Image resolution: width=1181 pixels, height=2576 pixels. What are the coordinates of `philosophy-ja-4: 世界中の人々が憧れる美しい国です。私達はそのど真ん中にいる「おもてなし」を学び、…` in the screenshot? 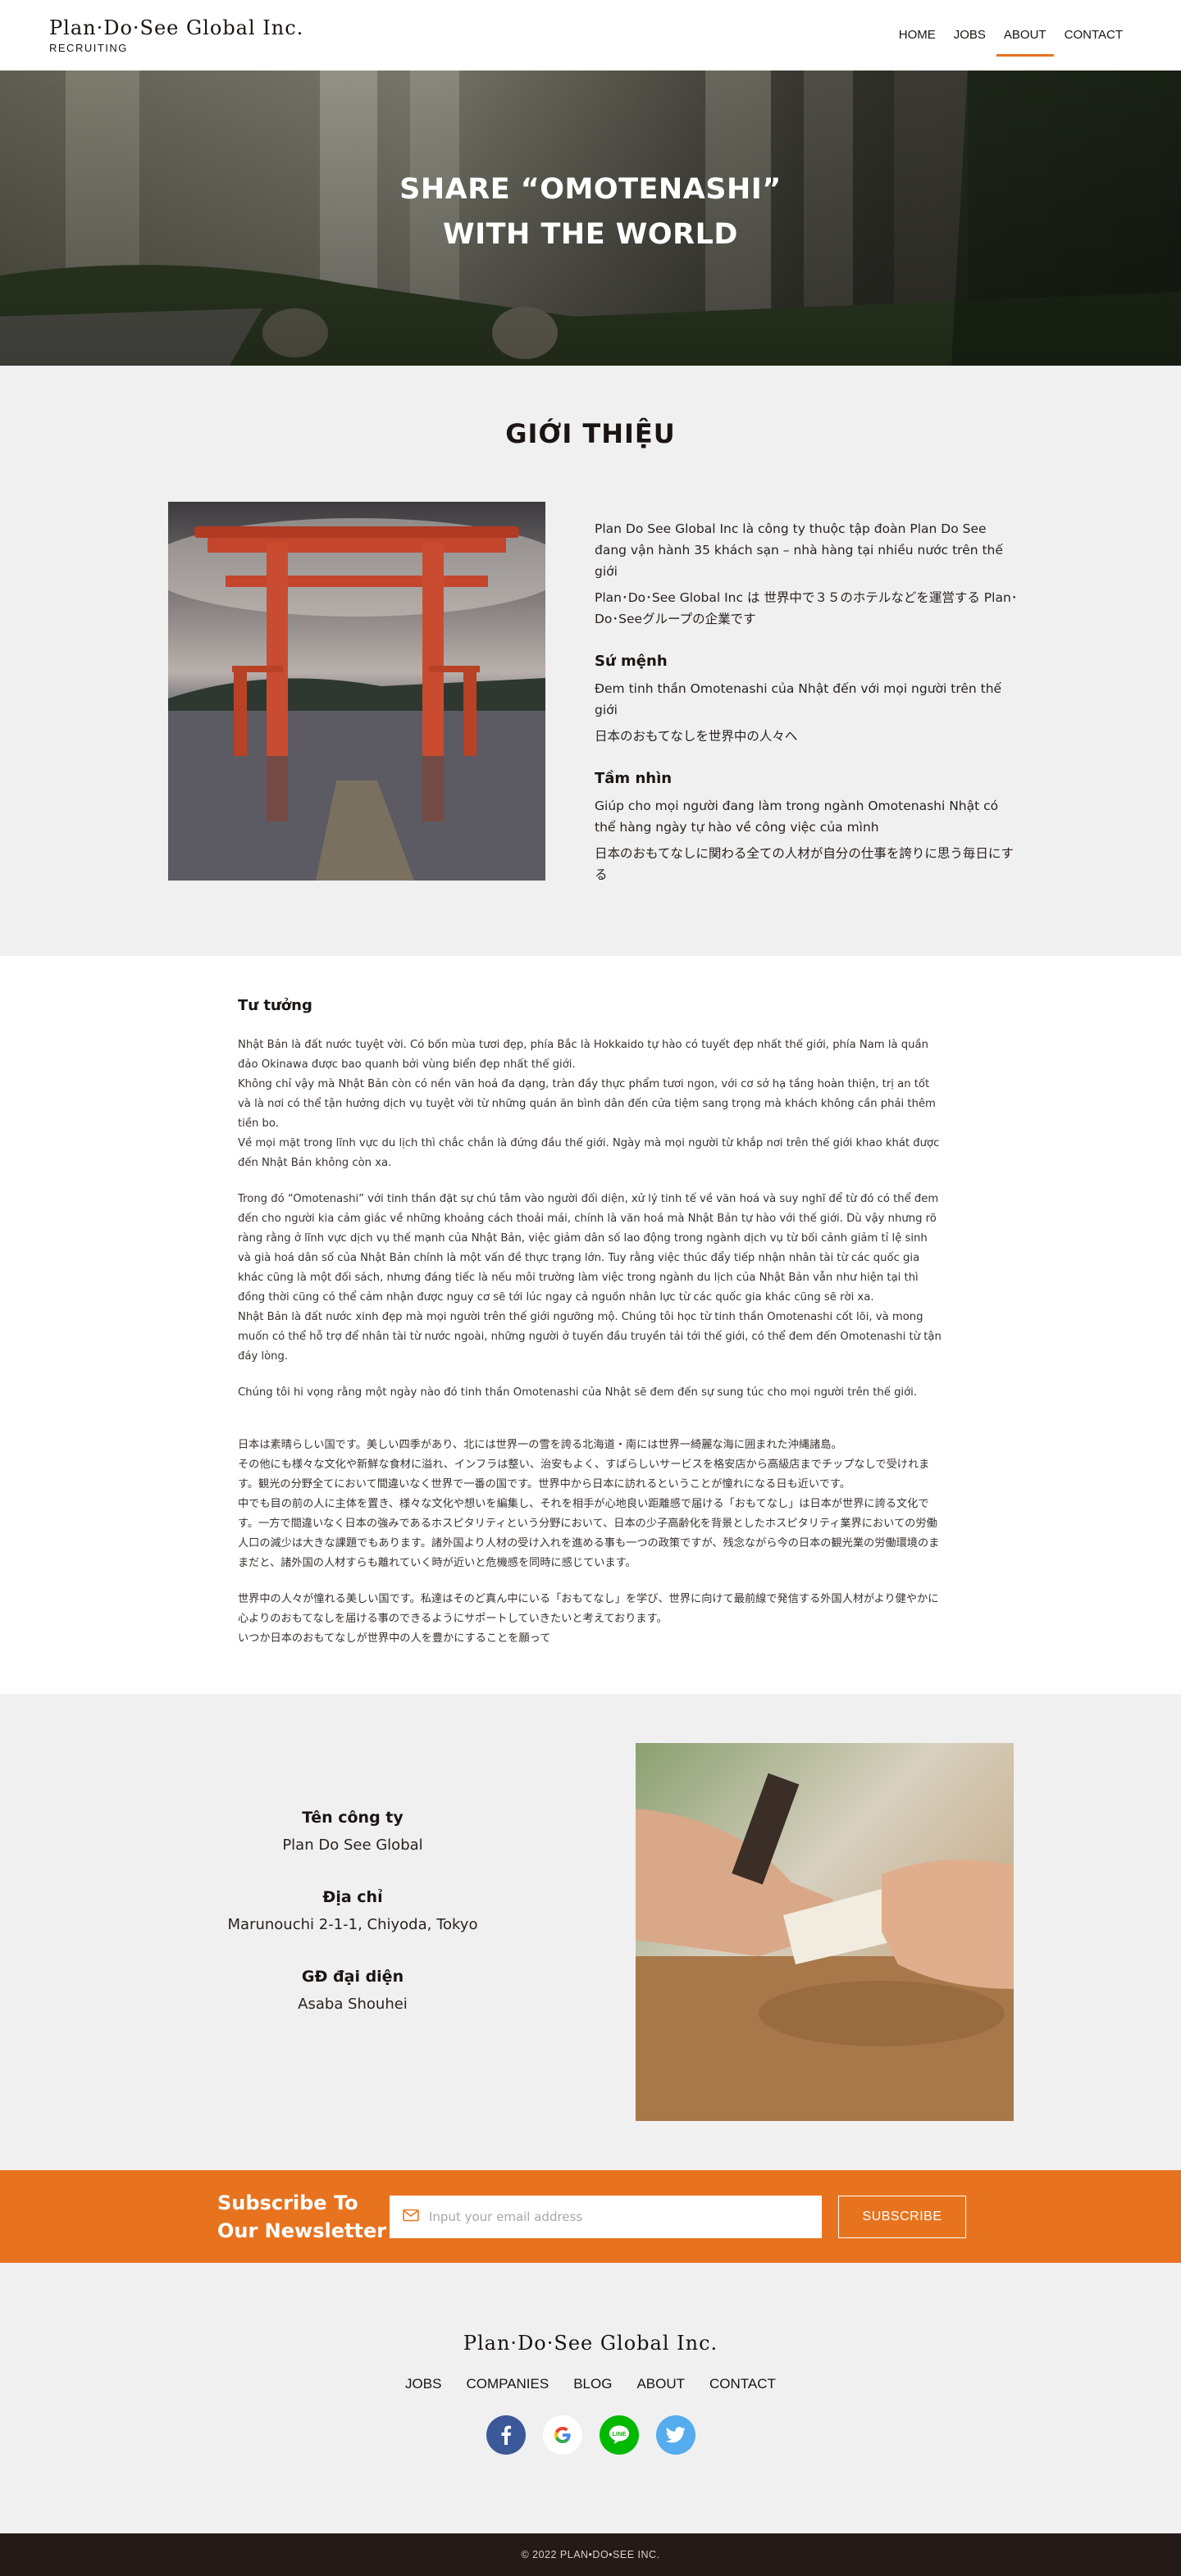 It's located at (588, 1609).